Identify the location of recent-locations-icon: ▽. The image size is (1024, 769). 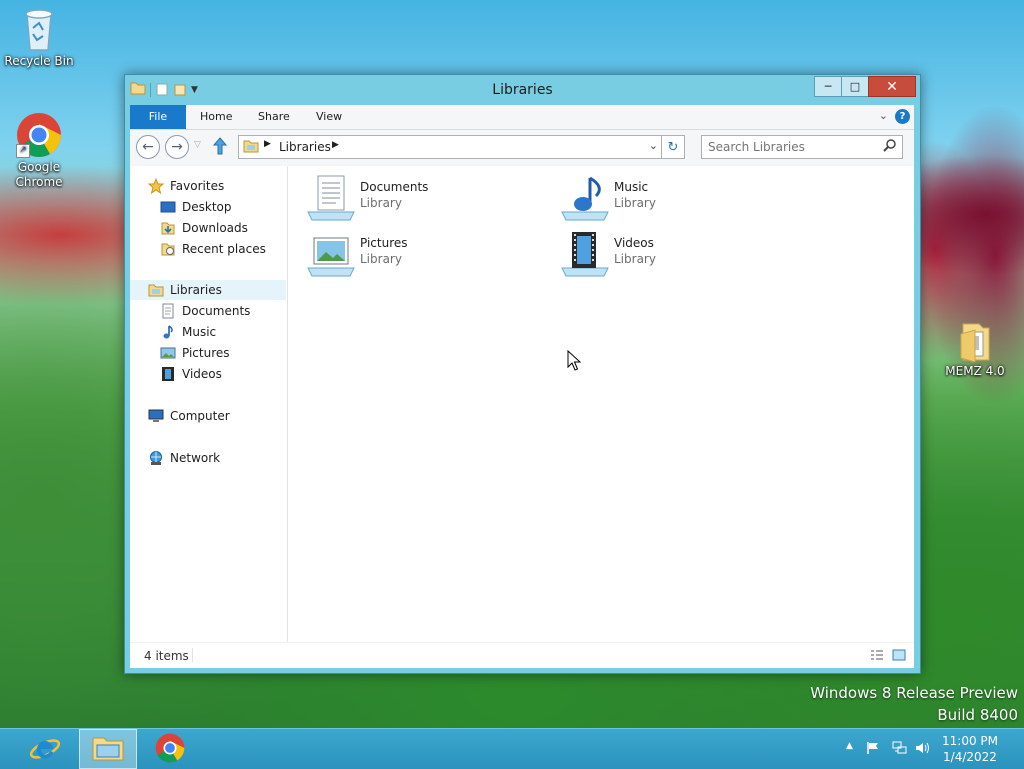
(197, 145).